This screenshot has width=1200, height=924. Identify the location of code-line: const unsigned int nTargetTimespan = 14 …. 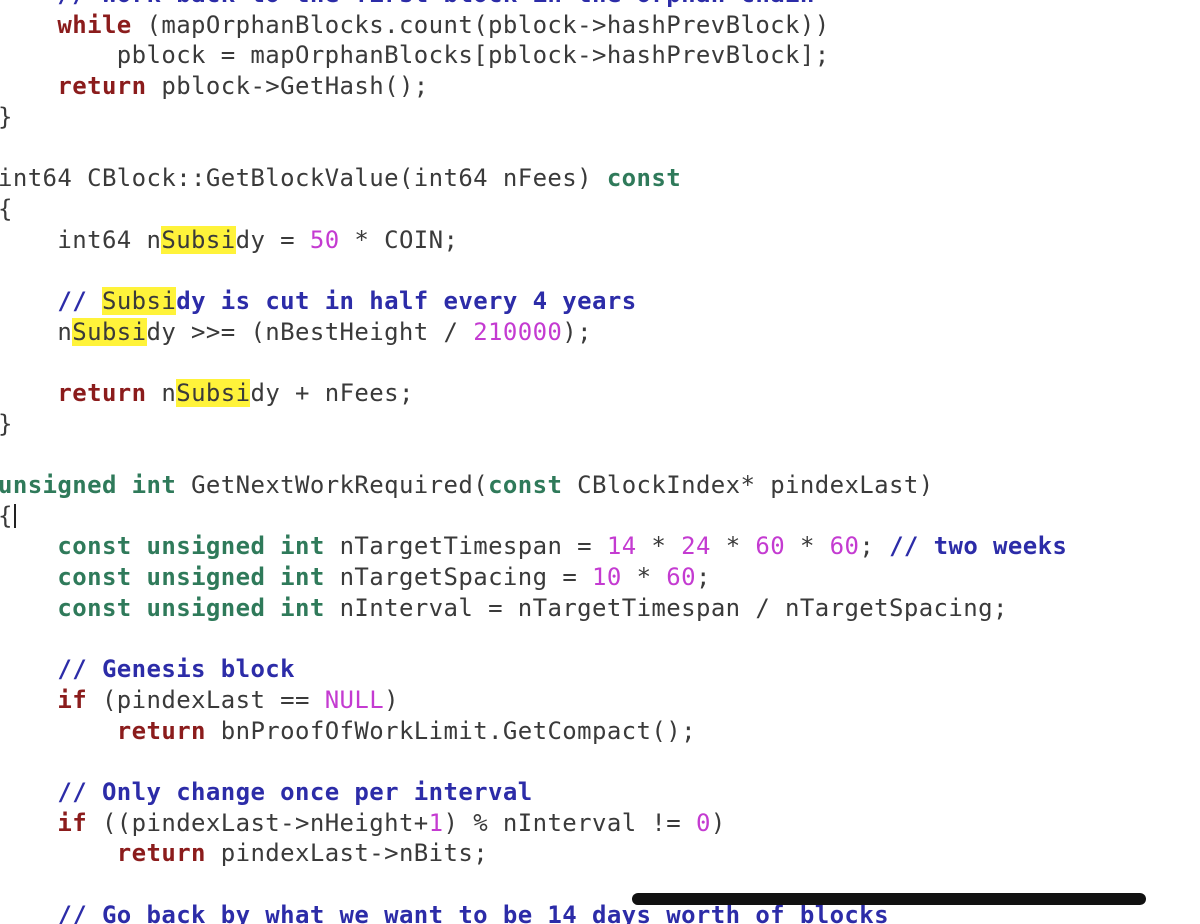
(533, 546).